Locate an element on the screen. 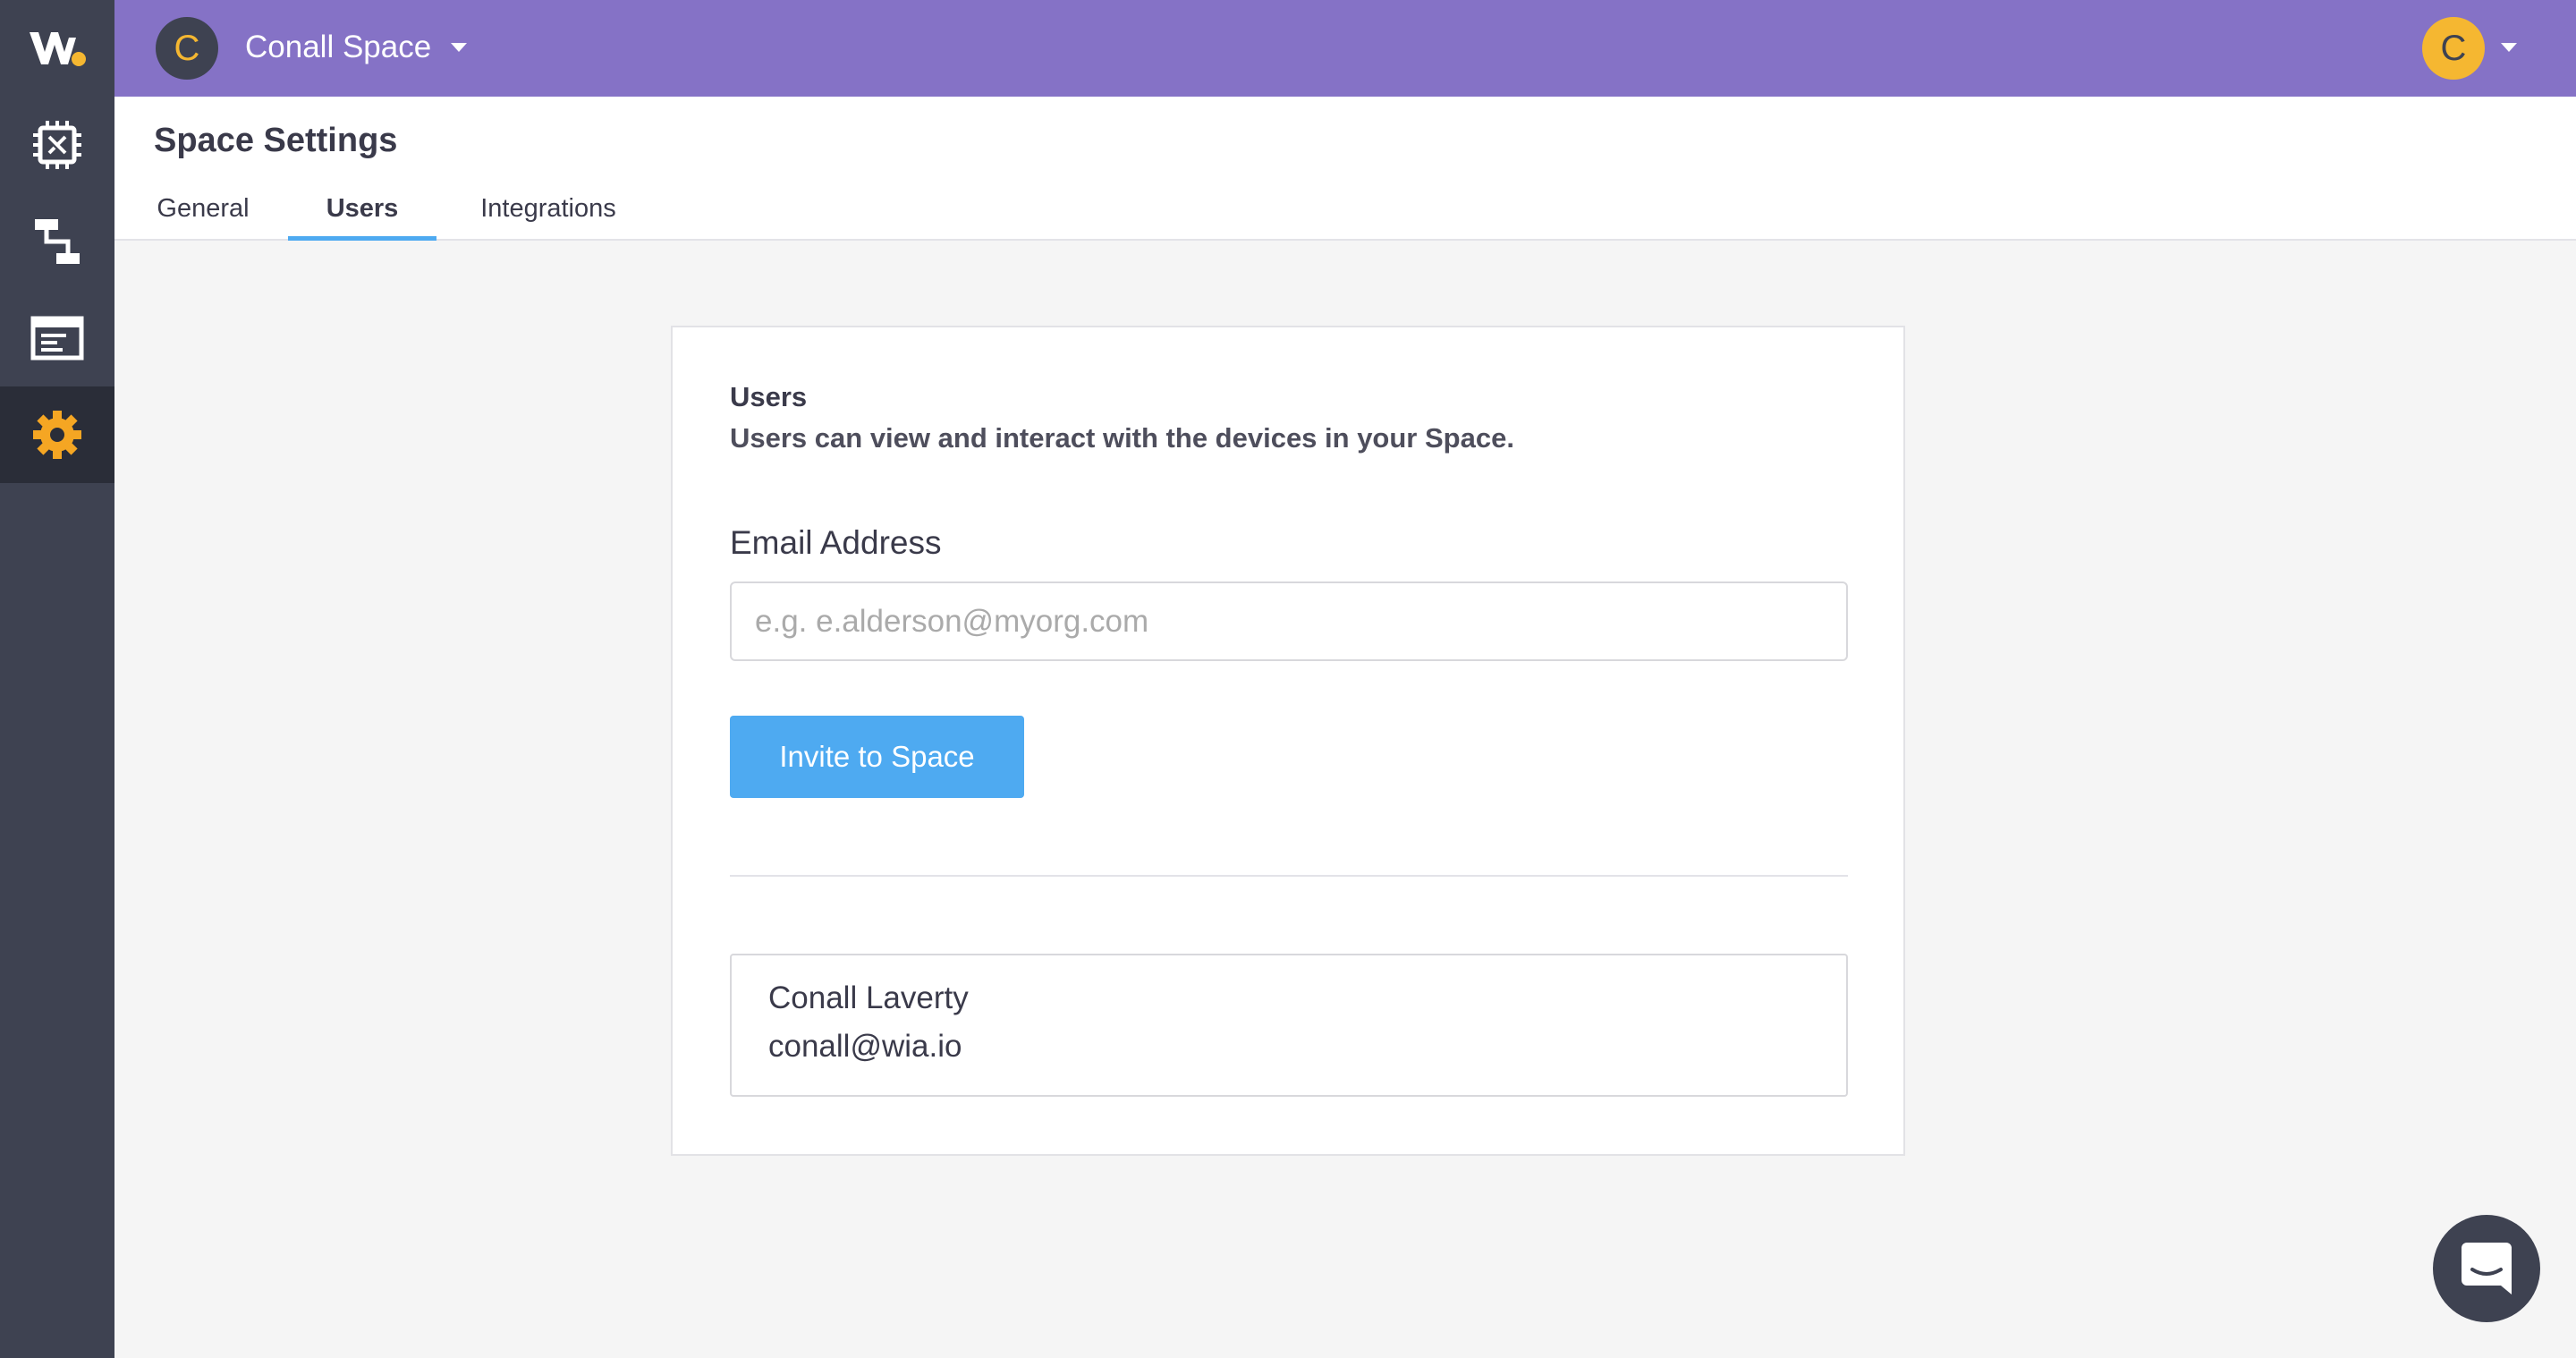  page-title: Space Settings is located at coordinates (276, 140).